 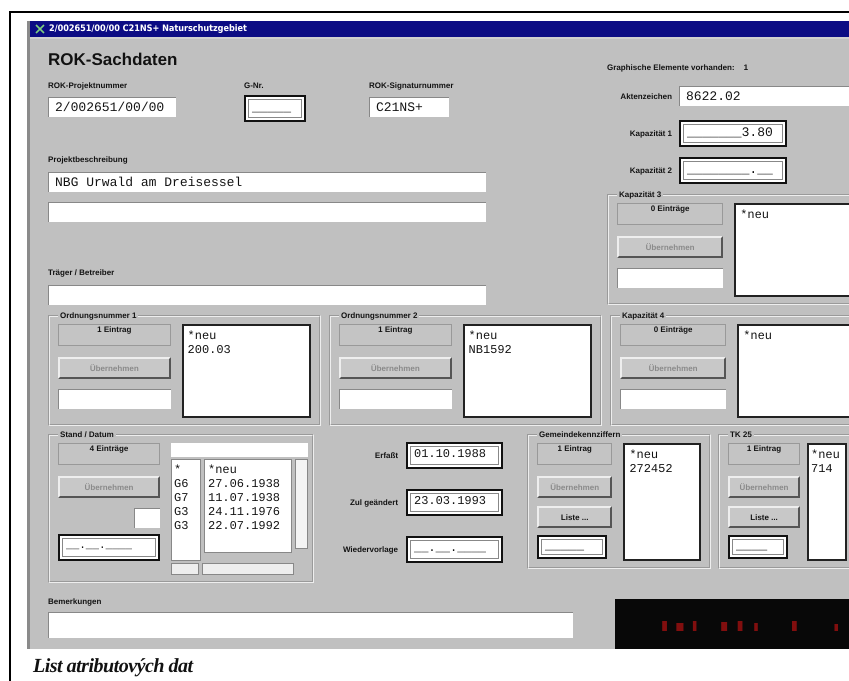 What do you see at coordinates (409, 107) in the screenshot?
I see `text-field: C21NS+` at bounding box center [409, 107].